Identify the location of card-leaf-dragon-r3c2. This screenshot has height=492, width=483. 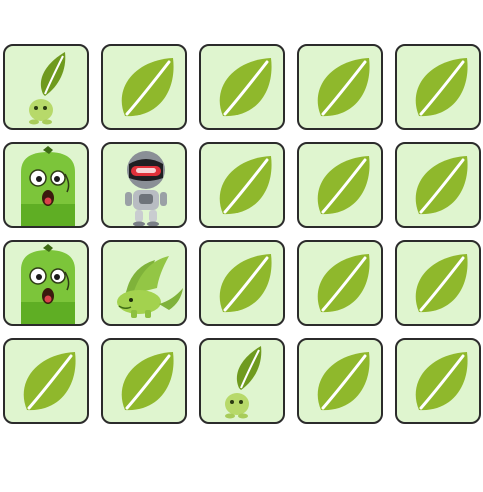
(144, 283).